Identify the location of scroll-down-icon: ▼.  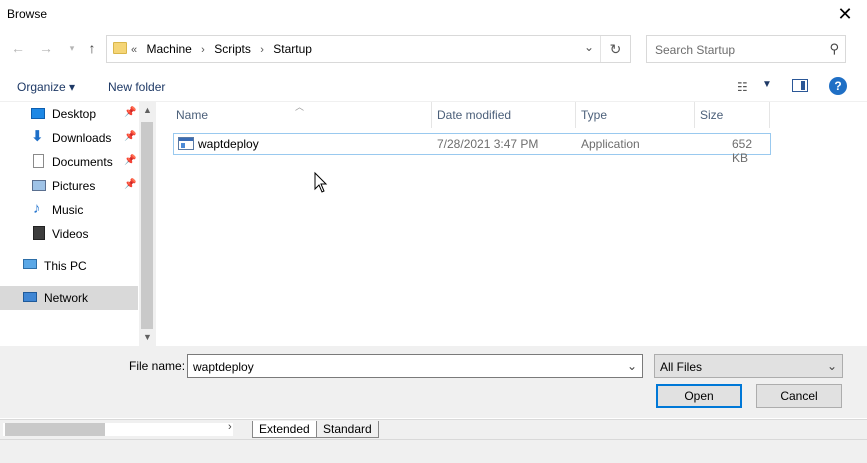
(147, 337).